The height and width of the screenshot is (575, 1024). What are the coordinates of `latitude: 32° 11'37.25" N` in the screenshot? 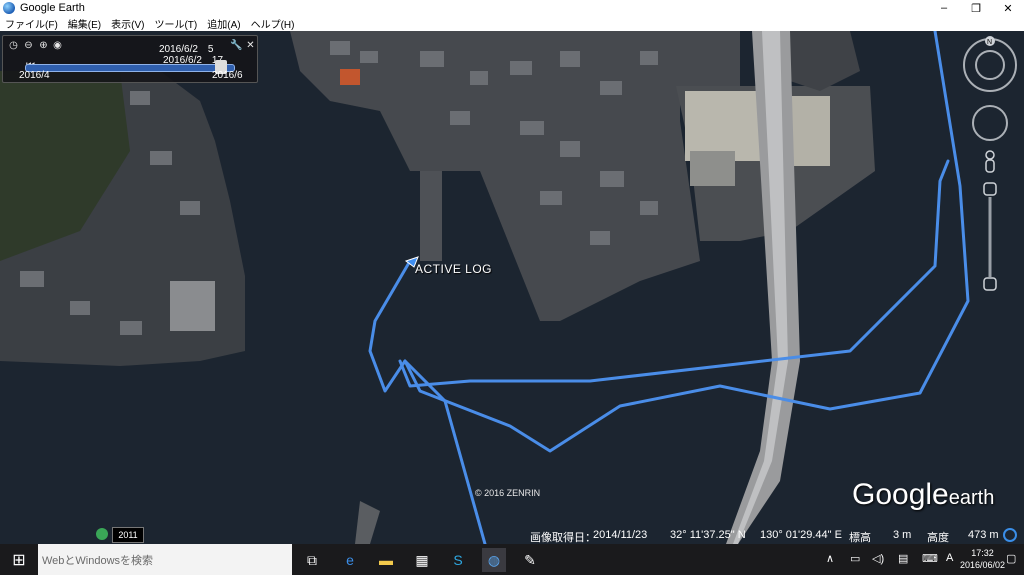 It's located at (708, 535).